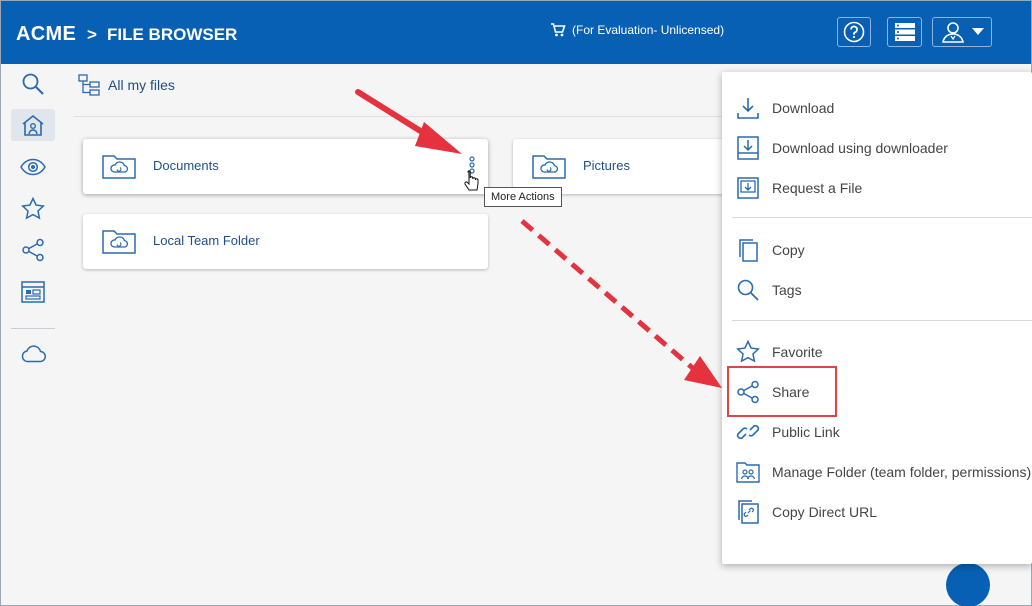 This screenshot has height=606, width=1032. I want to click on evaluation-label: (For Evaluation- Unlicensed), so click(648, 30).